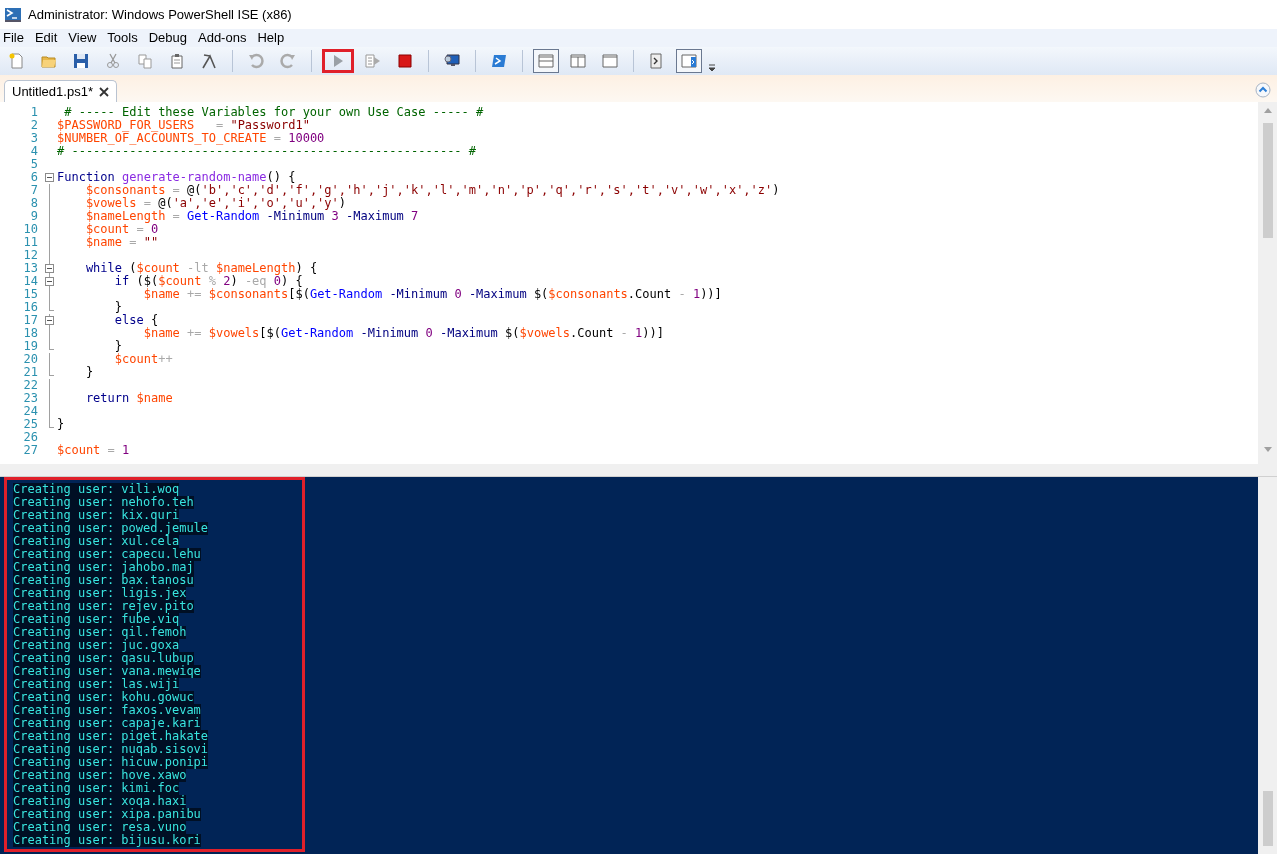  I want to click on pane-maximized-icon, so click(610, 61).